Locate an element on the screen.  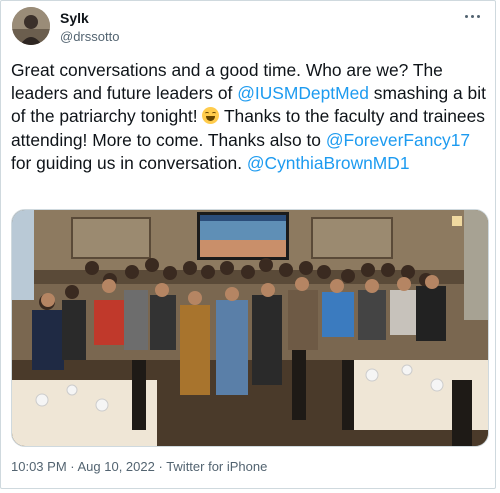
user-handle: @drssotto is located at coordinates (89, 36).